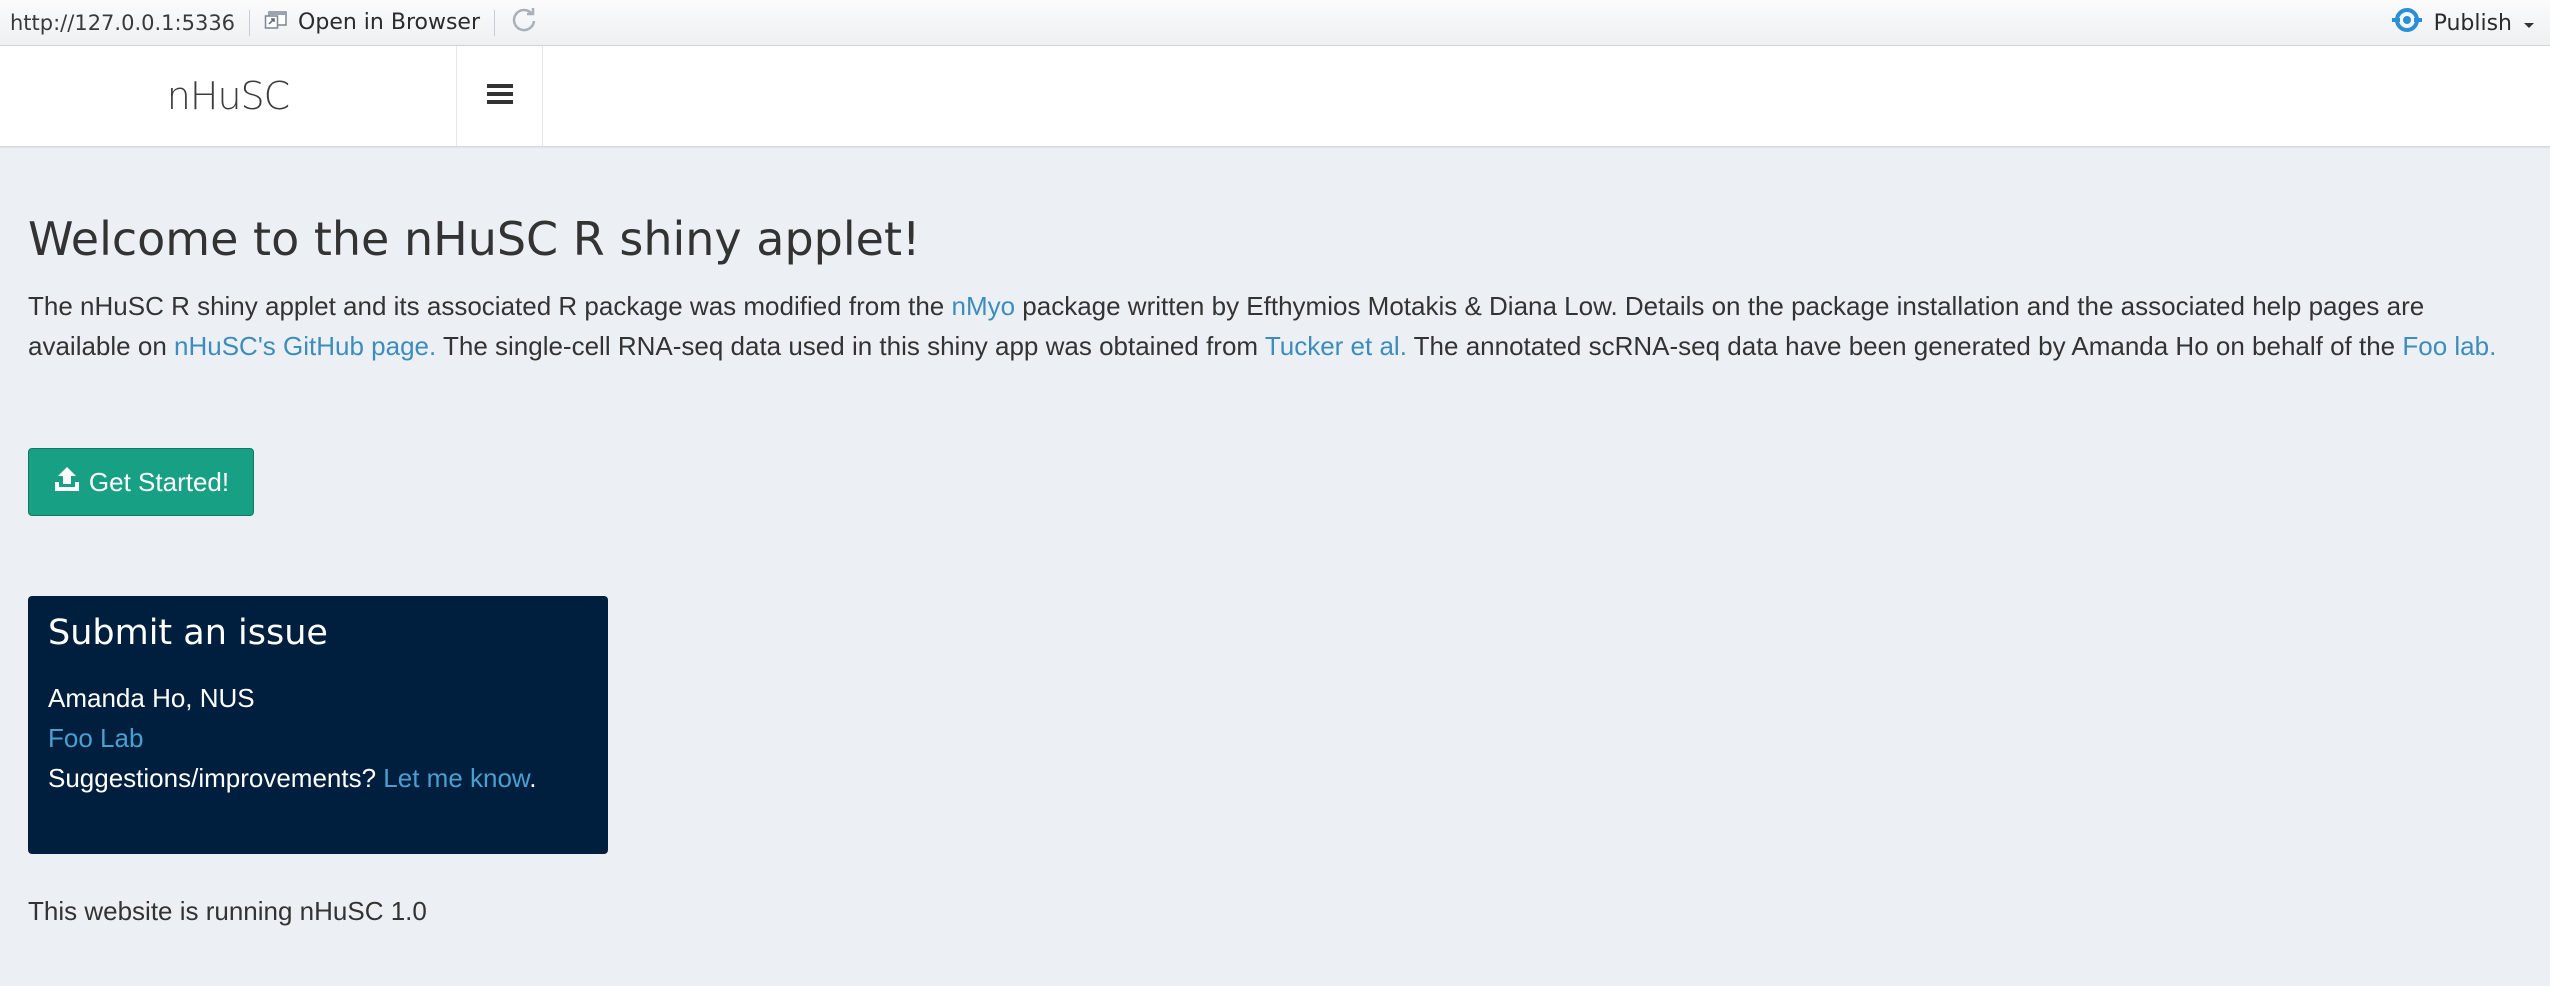  What do you see at coordinates (1275, 96) in the screenshot?
I see `app-header: nHuSC` at bounding box center [1275, 96].